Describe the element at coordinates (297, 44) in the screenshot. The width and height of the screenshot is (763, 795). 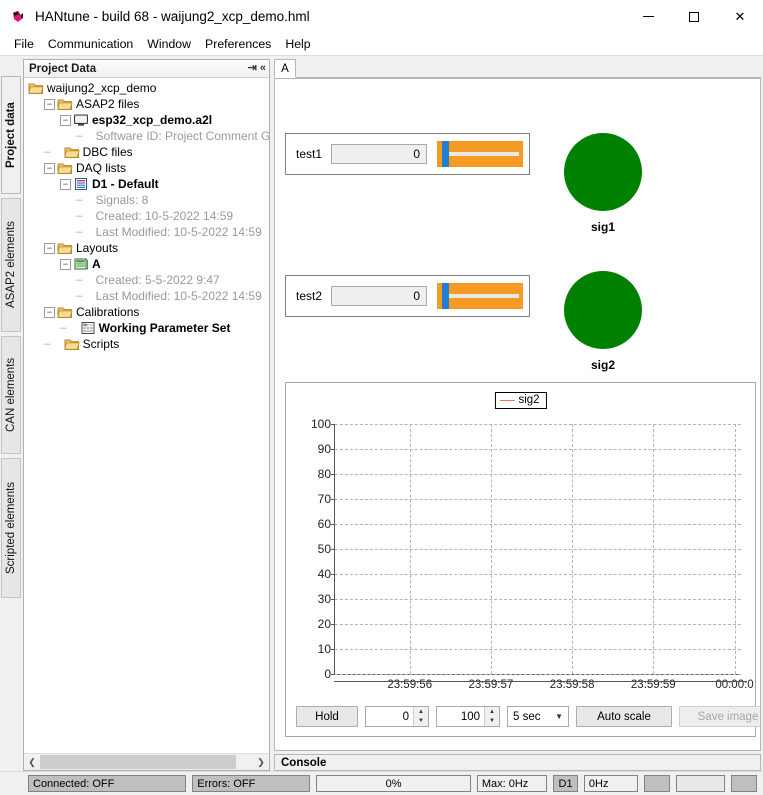
I see `menu-item-help: Help` at that location.